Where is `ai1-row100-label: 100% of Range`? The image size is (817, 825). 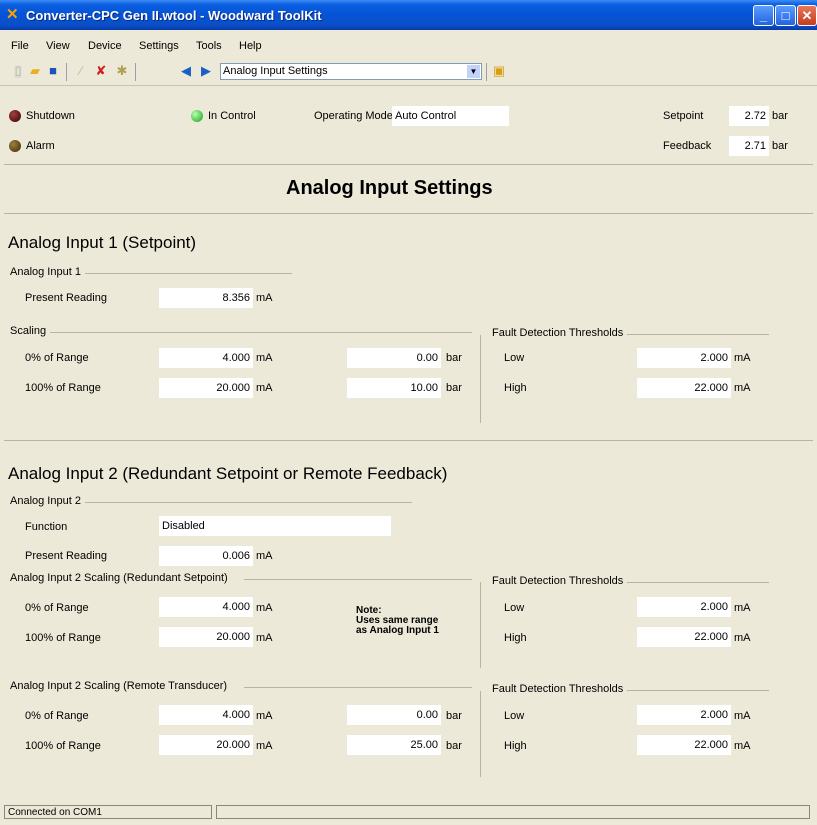 ai1-row100-label: 100% of Range is located at coordinates (63, 388).